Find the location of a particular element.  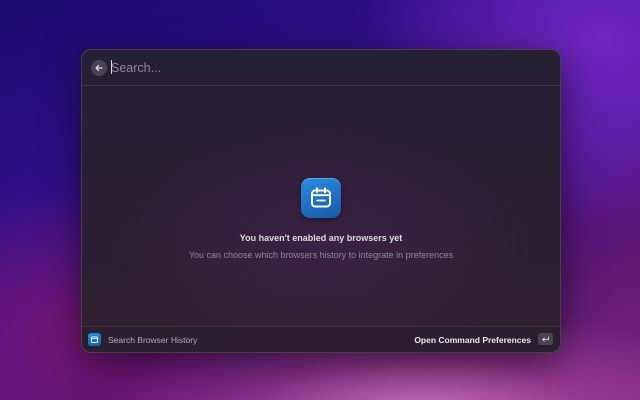

arrow-left-icon is located at coordinates (99, 68).